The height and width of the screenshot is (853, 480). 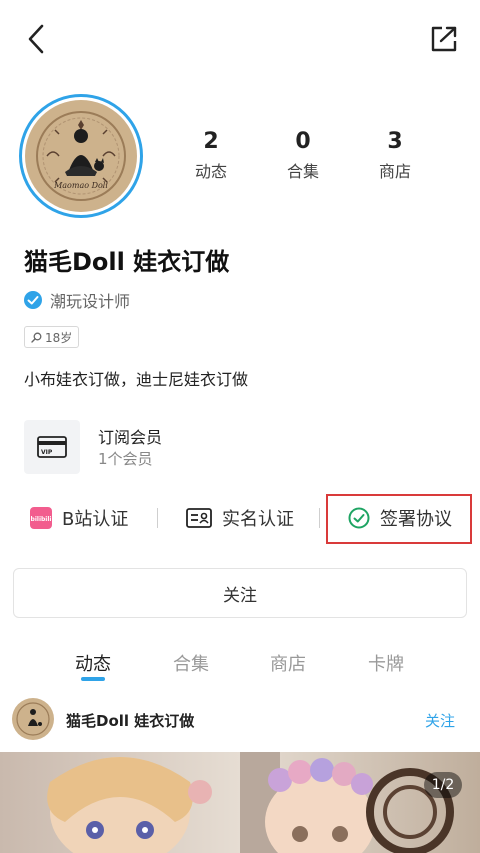 I want to click on bilibili-logo-icon: bilibili, so click(x=41, y=518).